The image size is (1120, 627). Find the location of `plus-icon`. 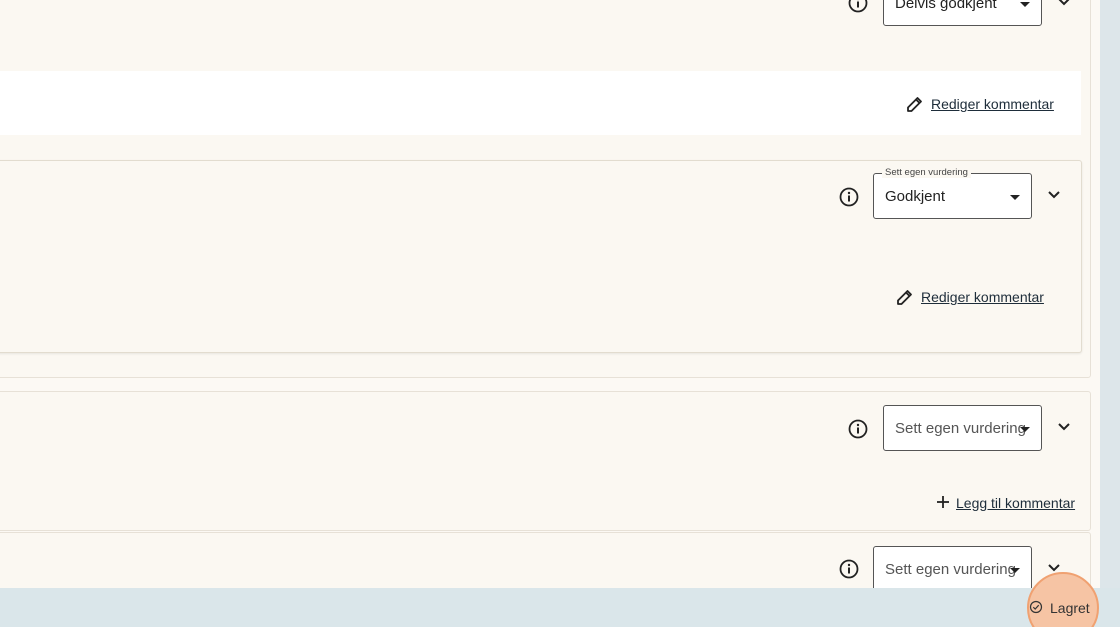

plus-icon is located at coordinates (943, 502).